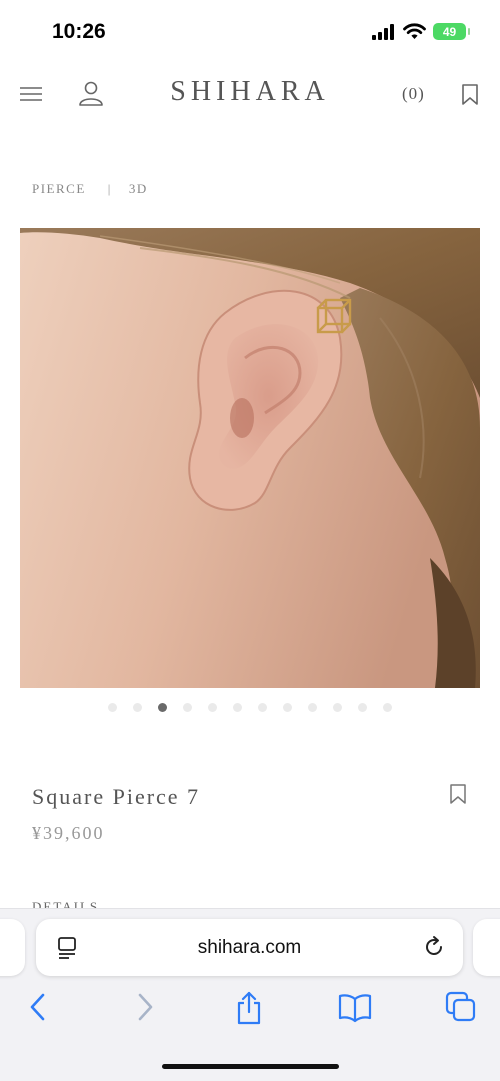  What do you see at coordinates (249, 1008) in the screenshot?
I see `share-icon` at bounding box center [249, 1008].